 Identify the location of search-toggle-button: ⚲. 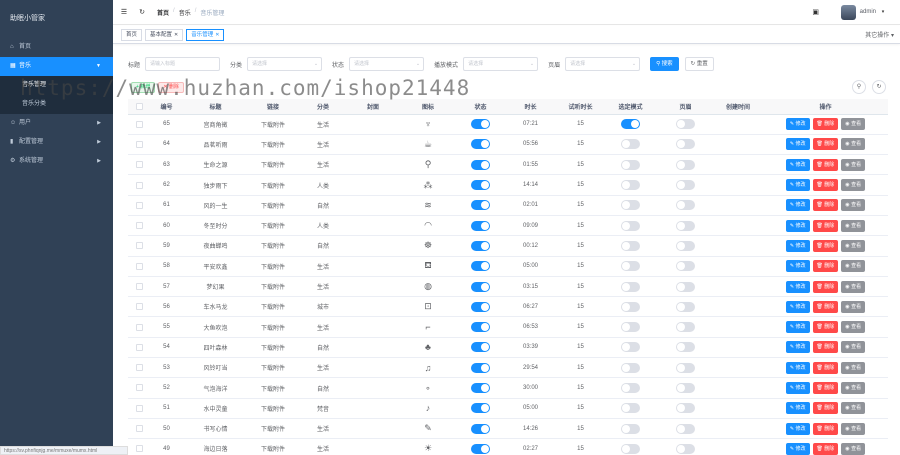
(859, 87).